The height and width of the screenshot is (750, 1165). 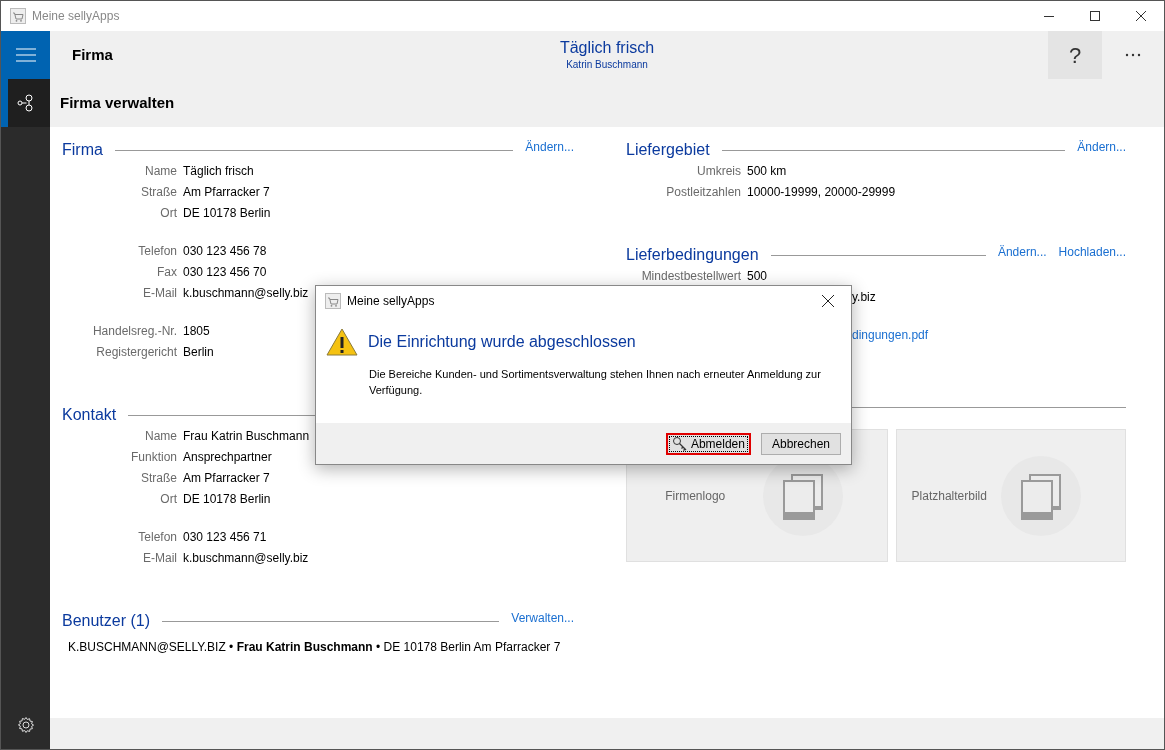 What do you see at coordinates (225, 251) in the screenshot?
I see `field-value: 030 123 456 78` at bounding box center [225, 251].